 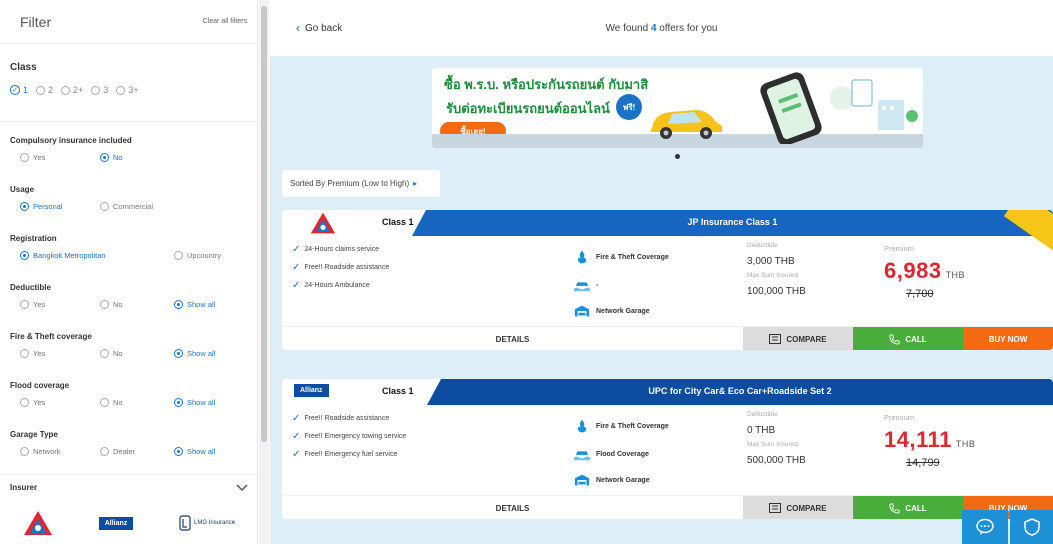 I want to click on fire-theft-yes-radio: Yes, so click(x=32, y=353).